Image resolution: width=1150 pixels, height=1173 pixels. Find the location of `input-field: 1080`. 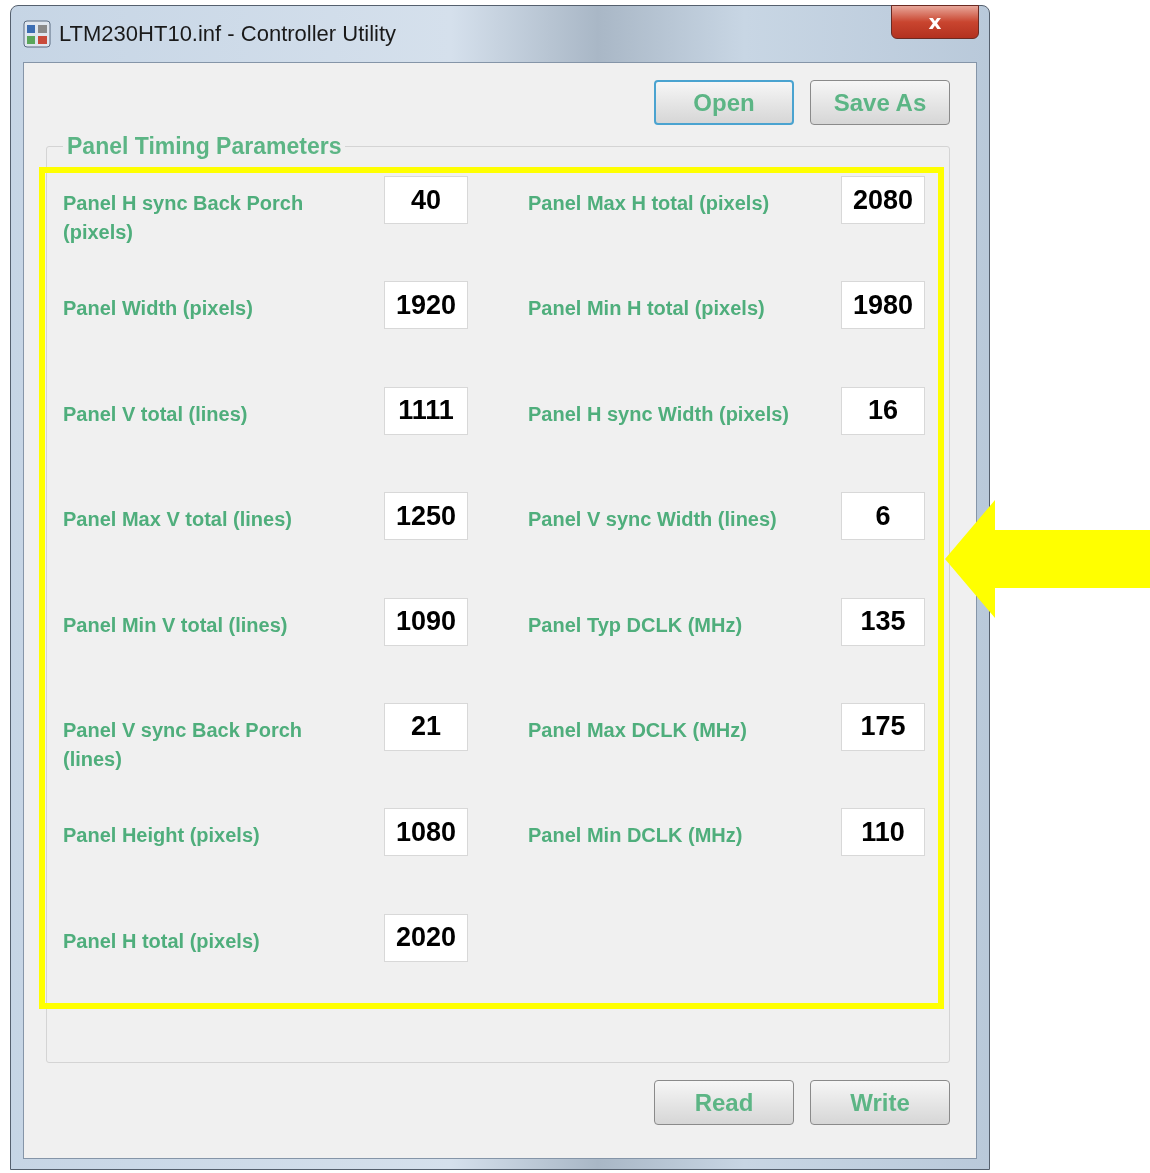

input-field: 1080 is located at coordinates (426, 832).